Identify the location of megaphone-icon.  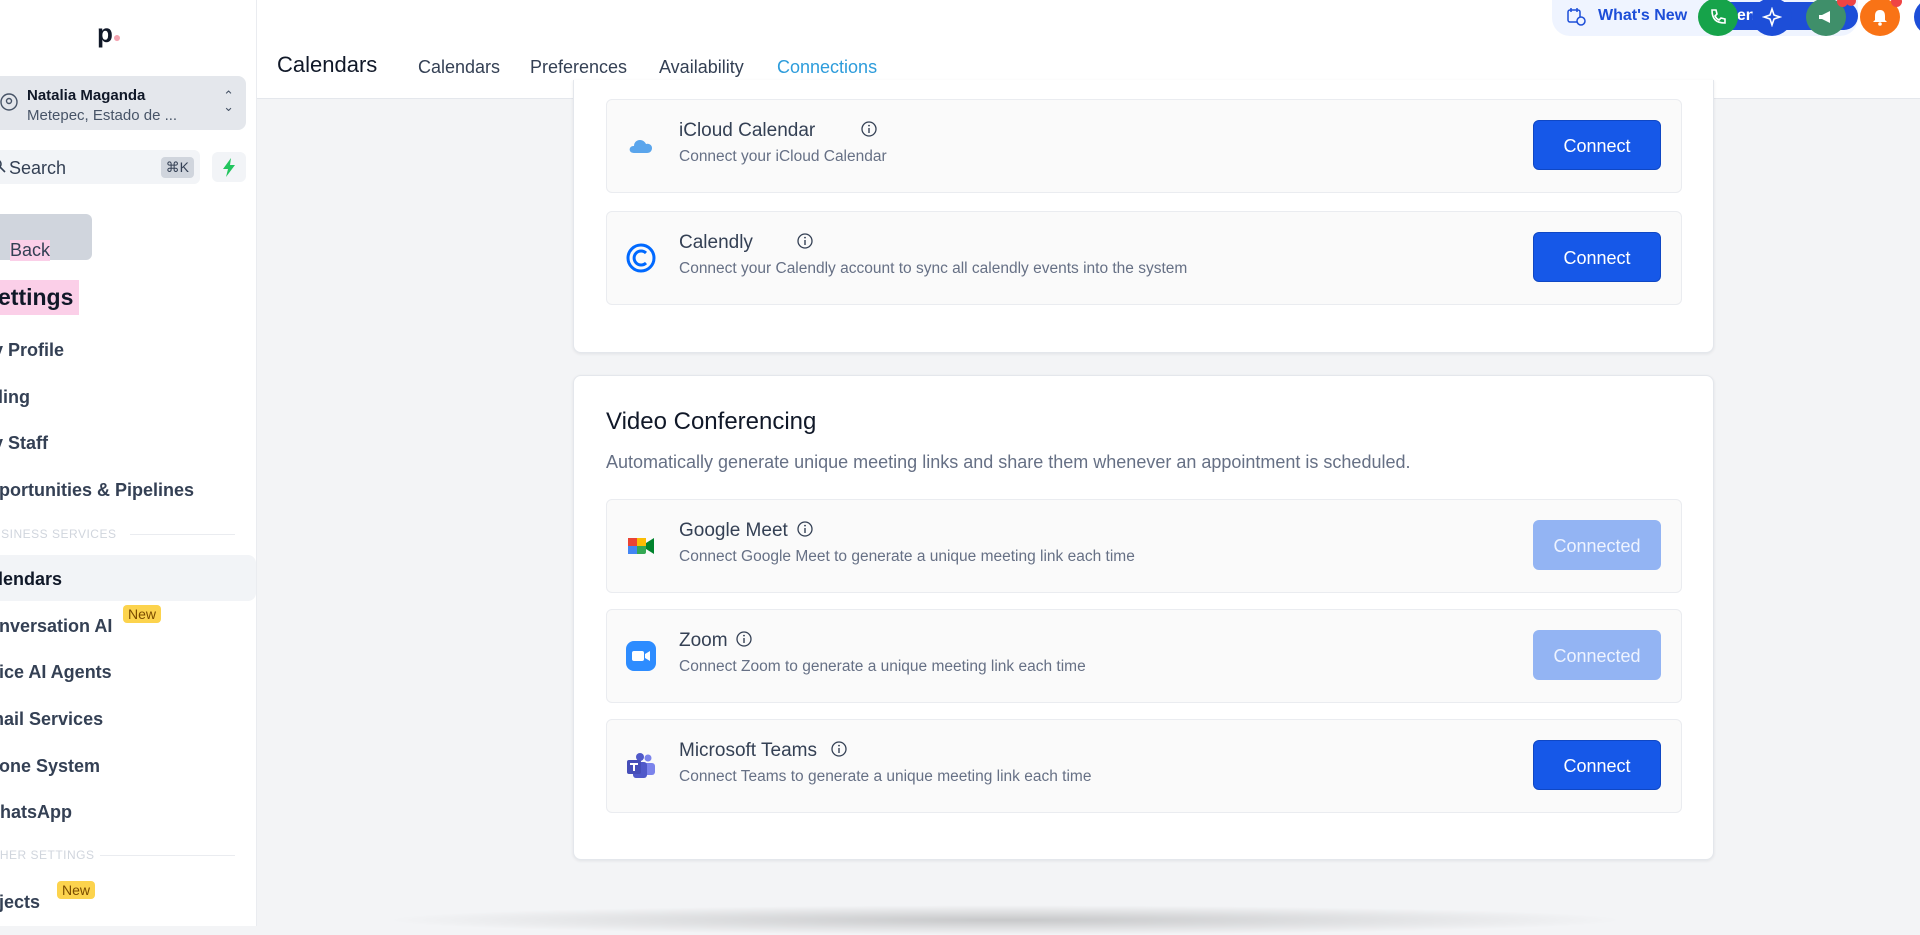
(1824, 17).